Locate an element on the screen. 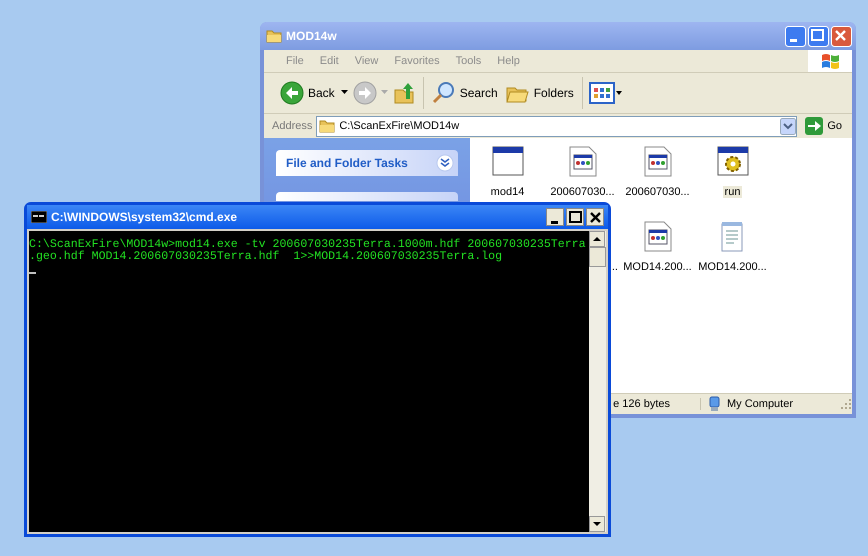  window-title: C:\WINDOWS\system32\cmd.exe is located at coordinates (144, 217).